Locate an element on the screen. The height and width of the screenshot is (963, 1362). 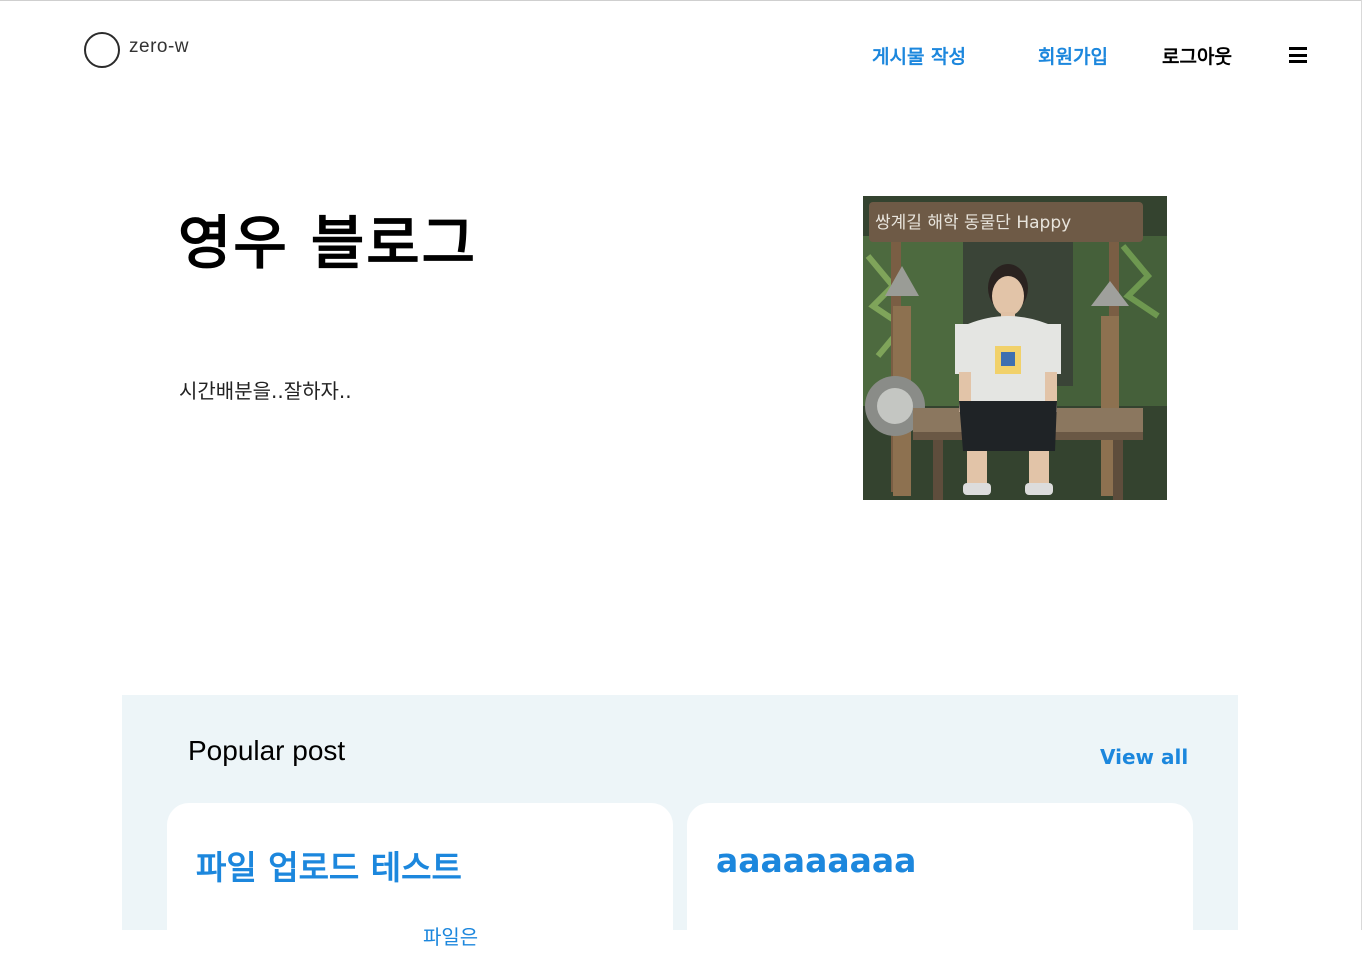
photo-sign-text: 쌍계길 해학 동물단 Happy is located at coordinates (973, 223).